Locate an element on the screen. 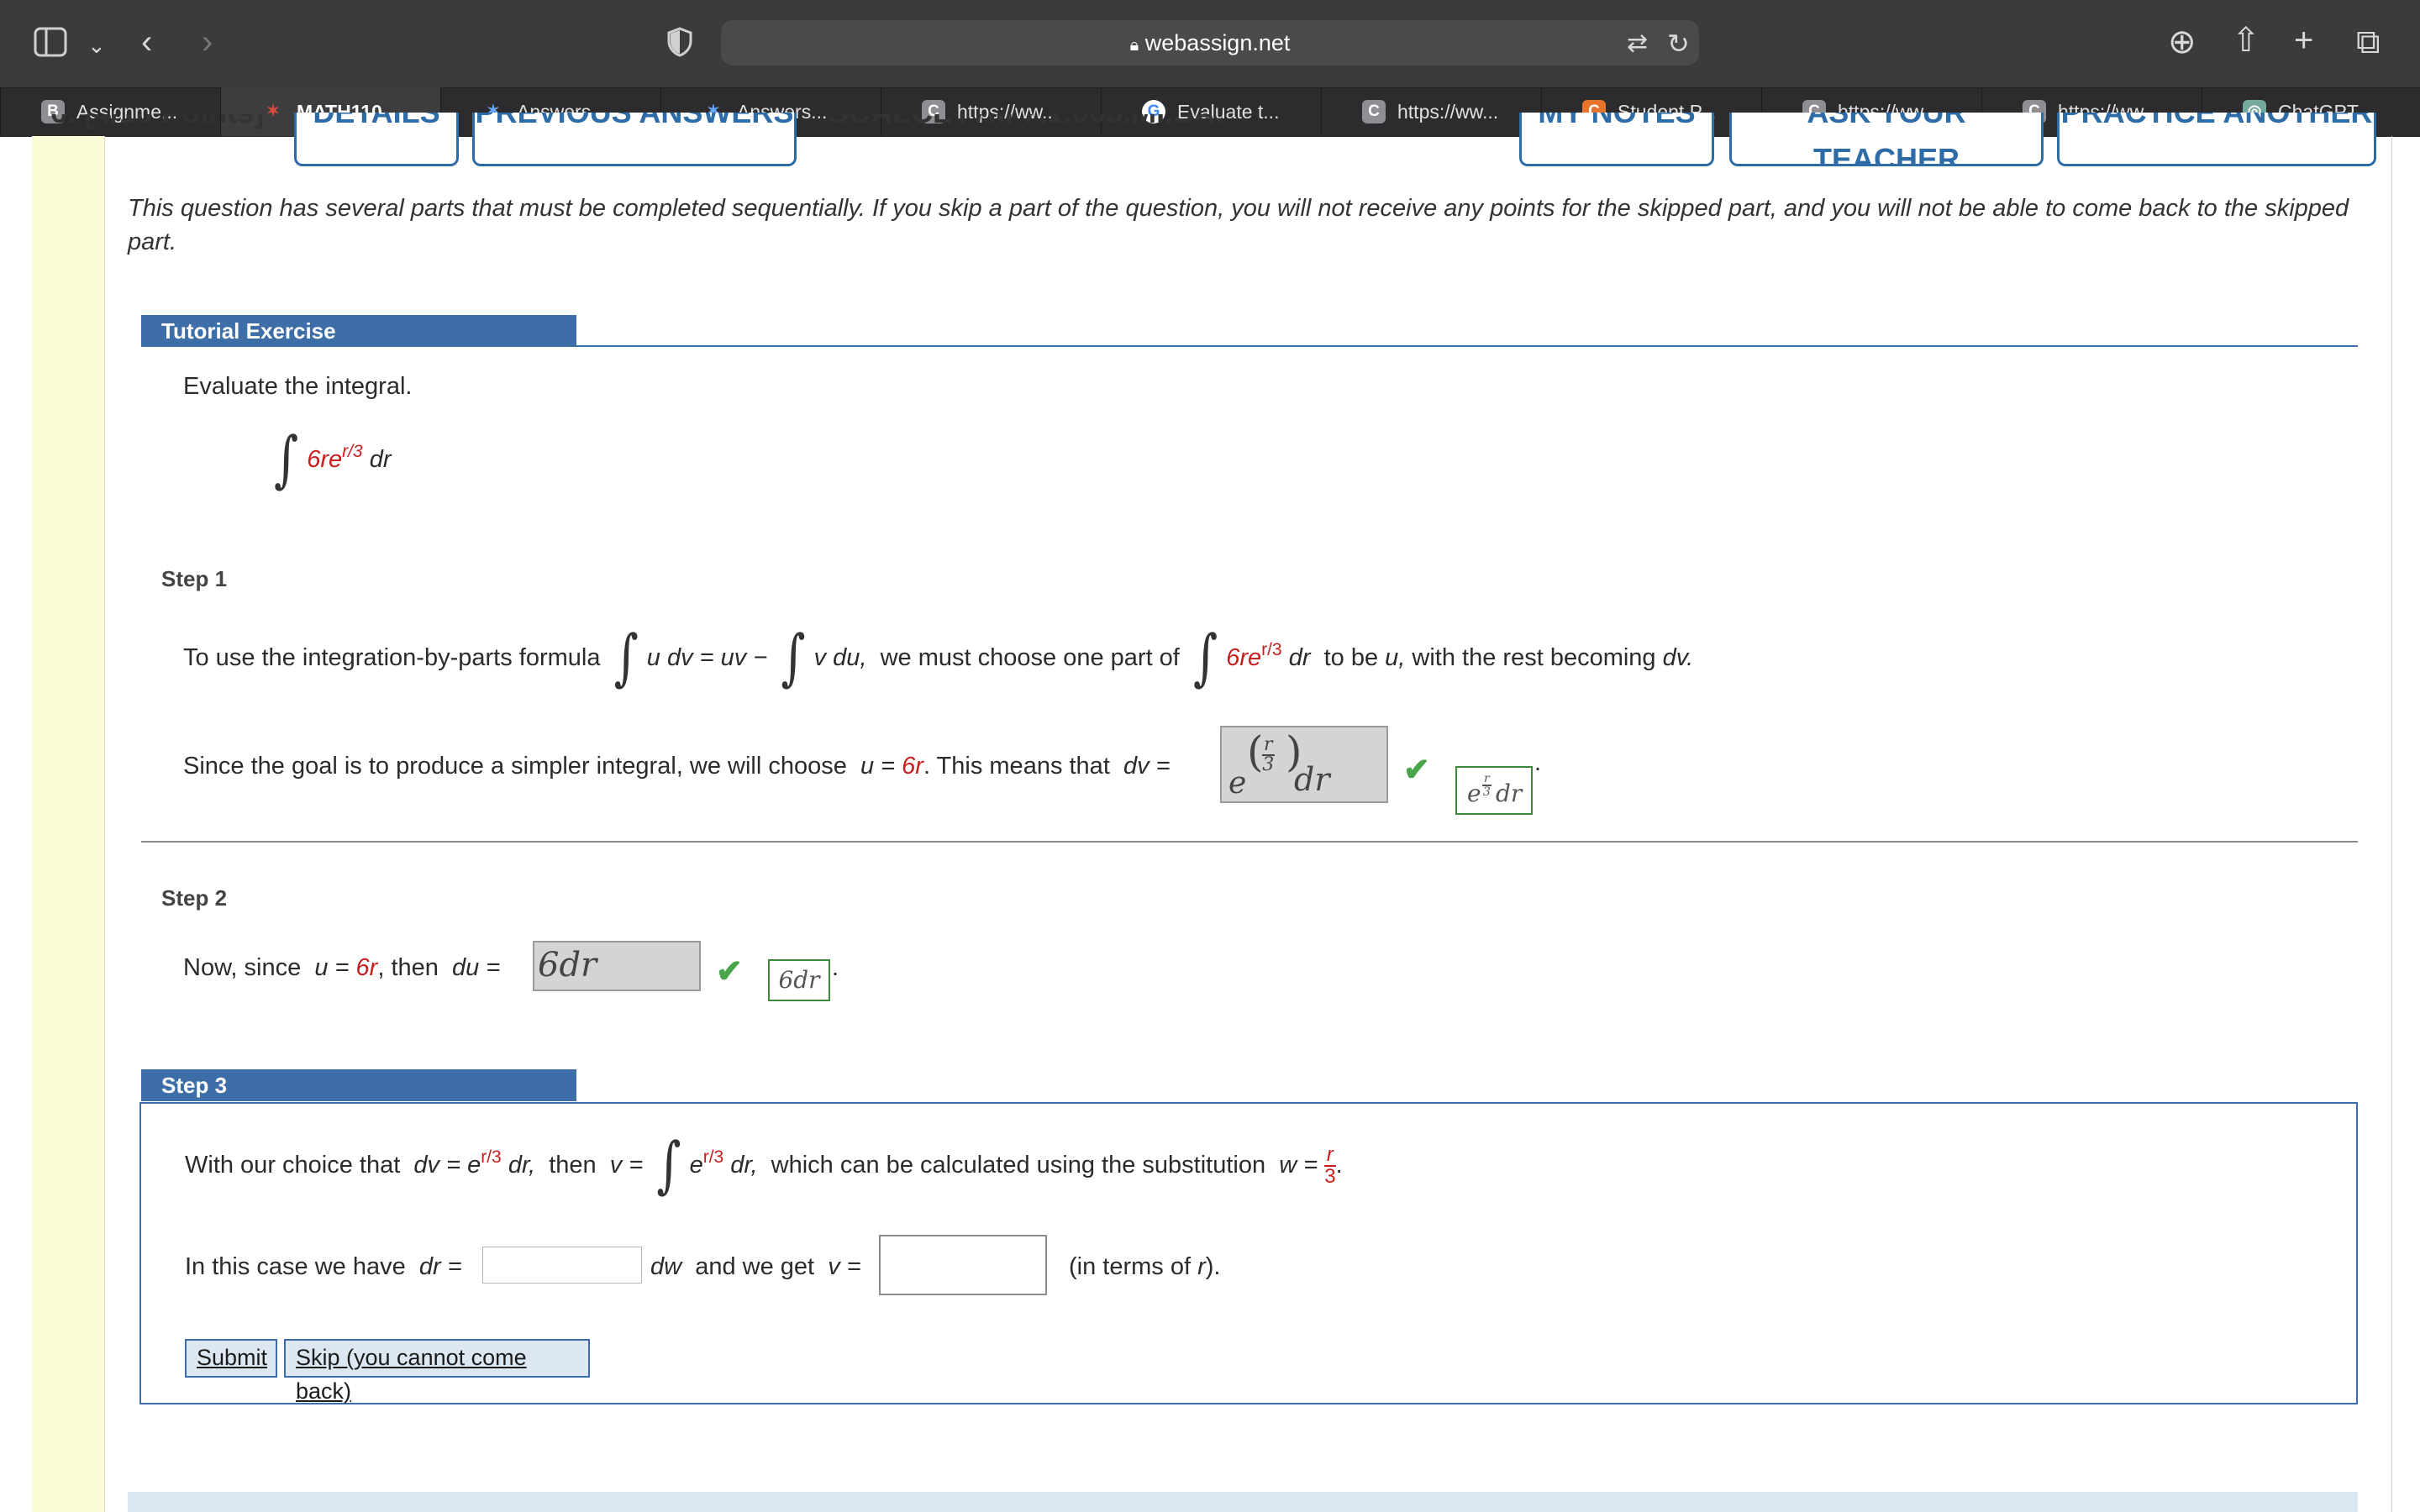 This screenshot has height=1512, width=2420. step3-line2-b: dw and we get v = is located at coordinates (755, 1267).